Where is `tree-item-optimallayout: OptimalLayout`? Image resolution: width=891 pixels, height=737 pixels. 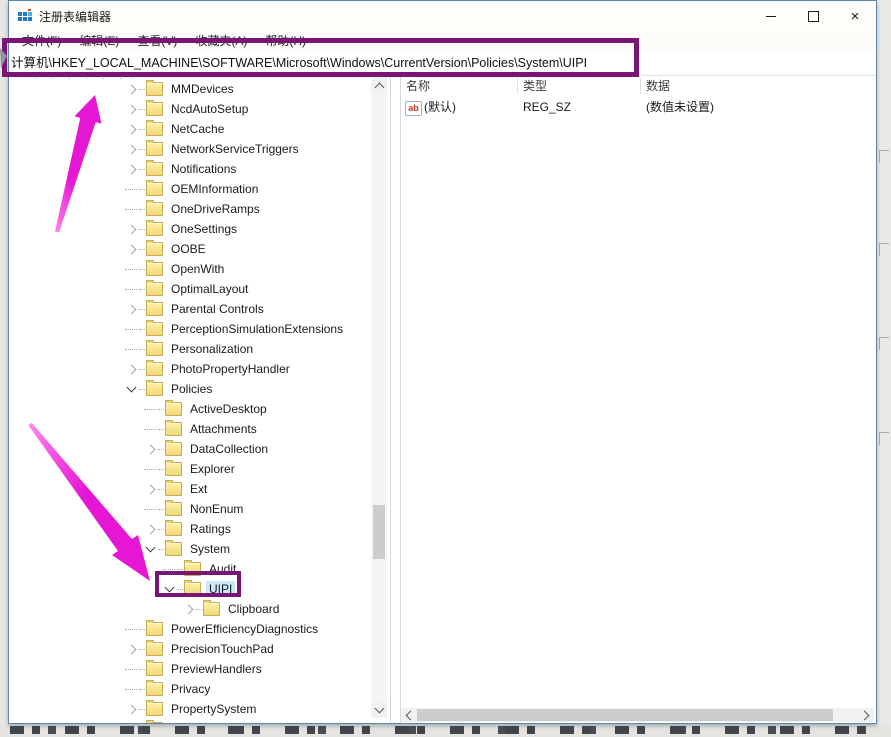 tree-item-optimallayout: OptimalLayout is located at coordinates (190, 289).